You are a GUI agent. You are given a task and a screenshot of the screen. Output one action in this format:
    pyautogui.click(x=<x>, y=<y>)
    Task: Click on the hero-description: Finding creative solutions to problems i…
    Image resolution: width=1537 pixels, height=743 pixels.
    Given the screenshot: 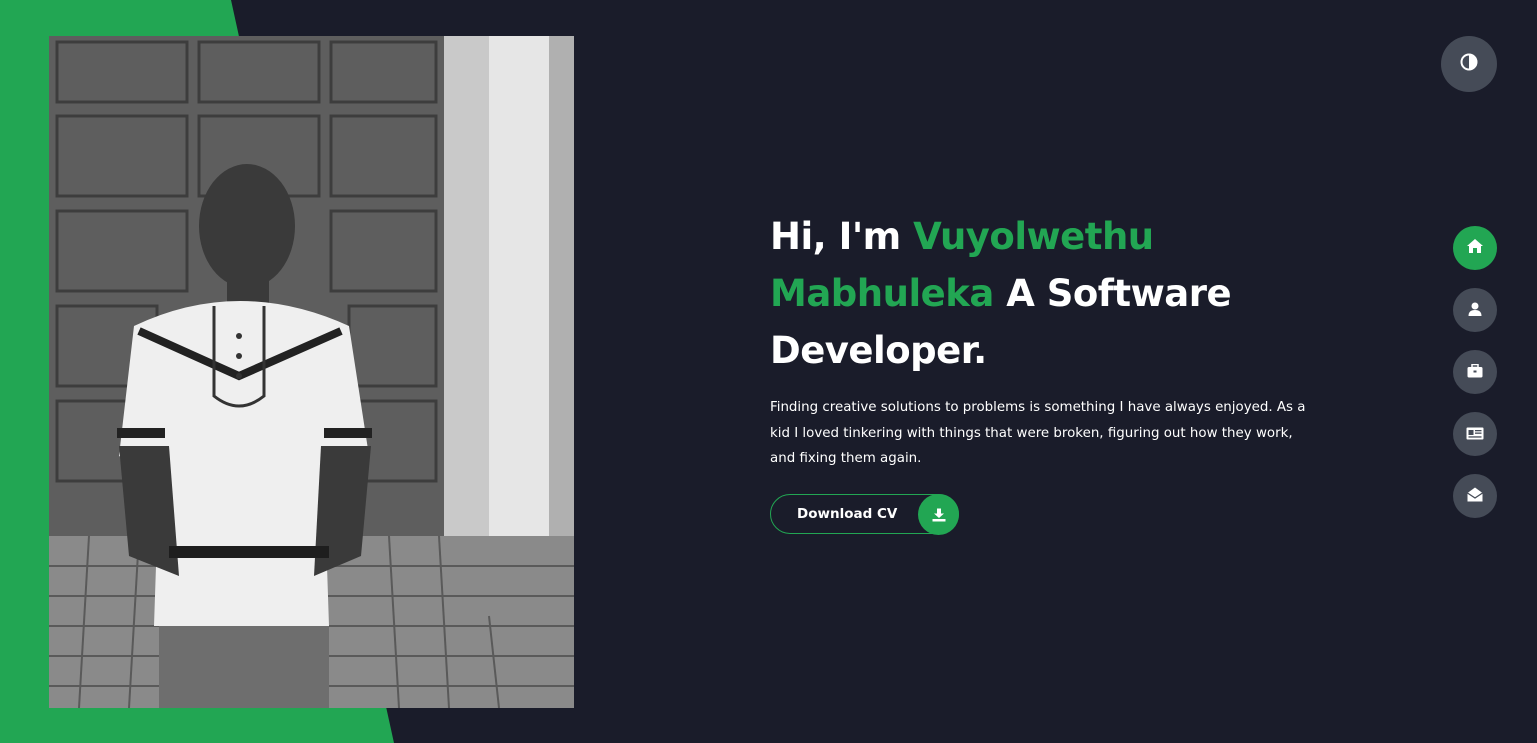 What is the action you would take?
    pyautogui.click(x=1038, y=433)
    